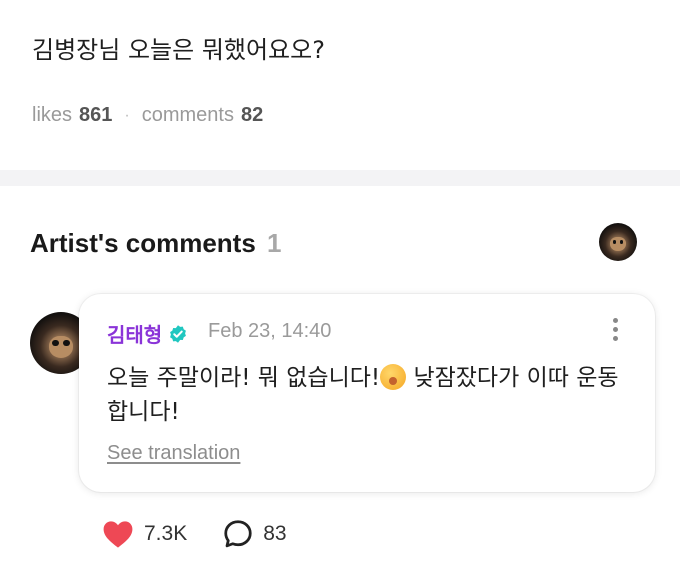 Image resolution: width=680 pixels, height=582 pixels. What do you see at coordinates (118, 534) in the screenshot?
I see `heart-icon` at bounding box center [118, 534].